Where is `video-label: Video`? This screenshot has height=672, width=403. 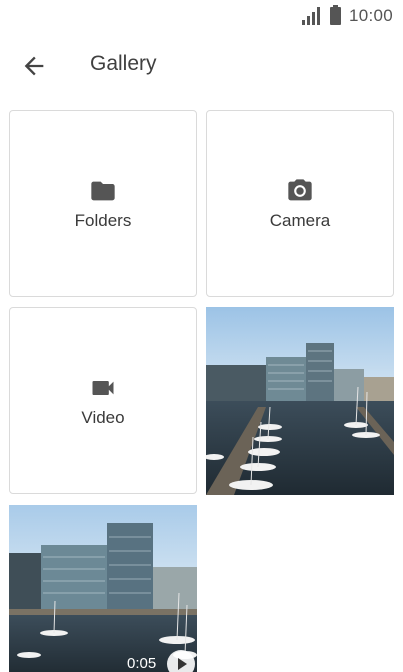
video-label: Video is located at coordinates (103, 417).